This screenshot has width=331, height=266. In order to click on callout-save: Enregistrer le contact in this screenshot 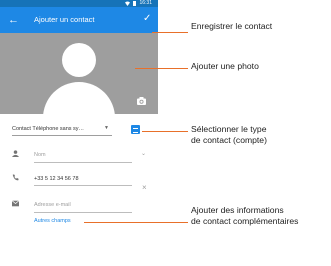, I will do `click(232, 26)`.